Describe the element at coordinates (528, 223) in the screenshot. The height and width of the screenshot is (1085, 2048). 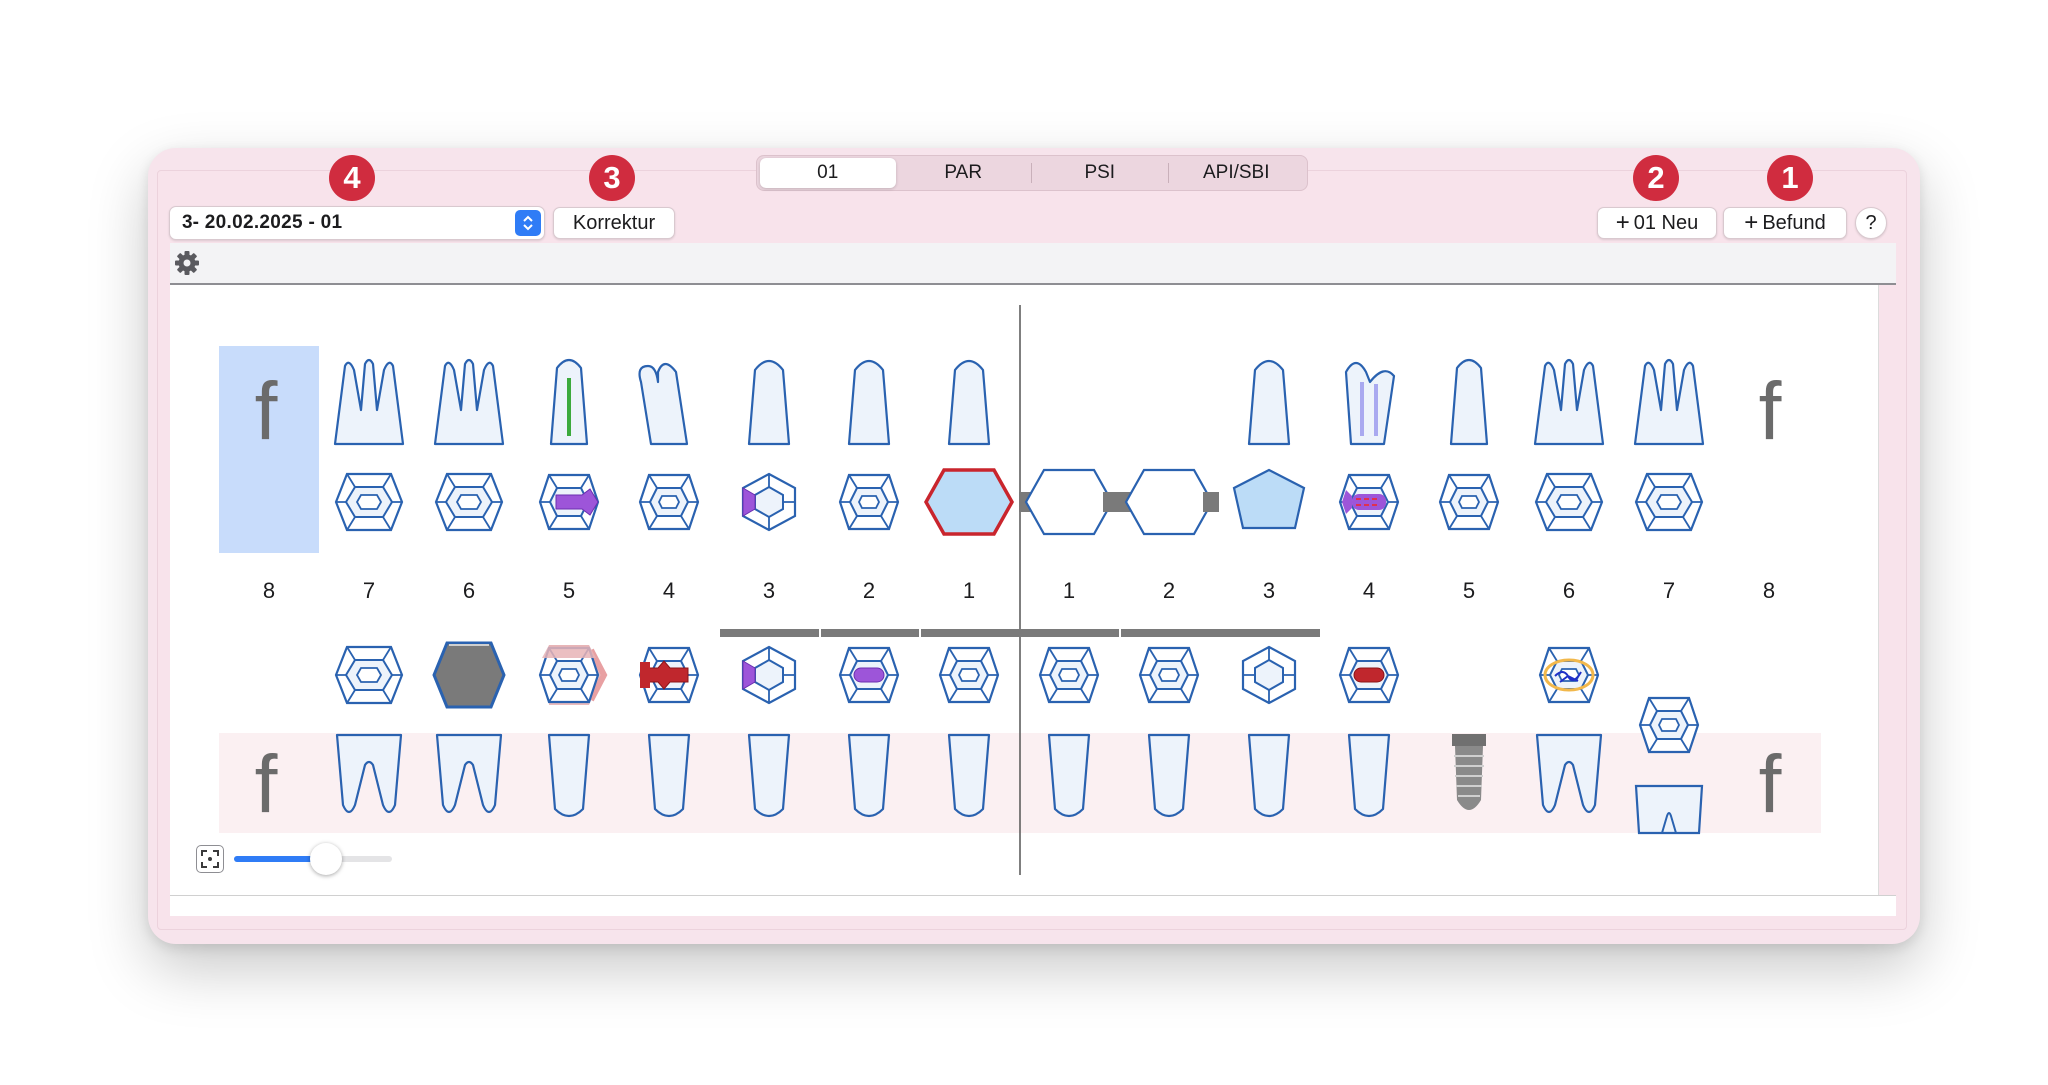
I see `chevron-up-down-icon` at that location.